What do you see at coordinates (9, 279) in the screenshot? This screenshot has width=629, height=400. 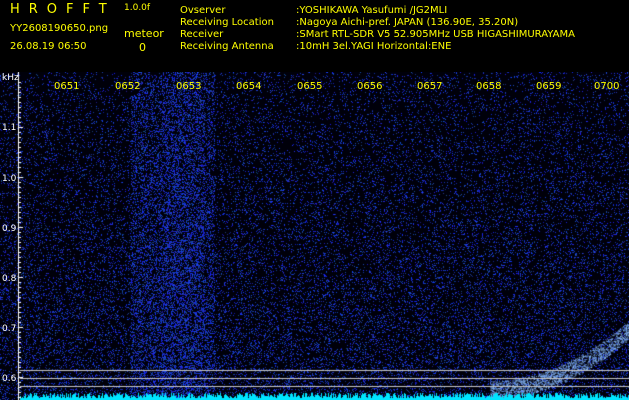 I see `y-tick-label: 0.8` at bounding box center [9, 279].